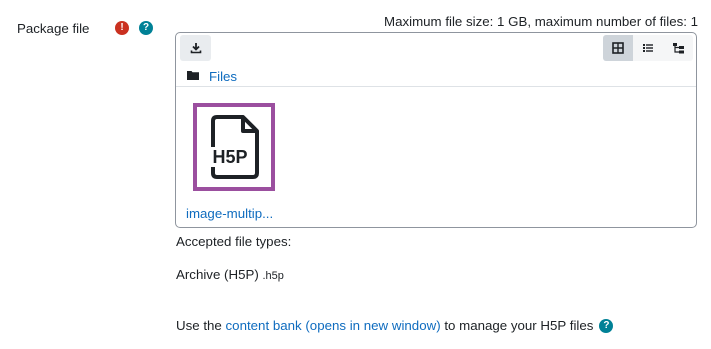 The width and height of the screenshot is (711, 349). Describe the element at coordinates (122, 28) in the screenshot. I see `required-icon: !` at that location.